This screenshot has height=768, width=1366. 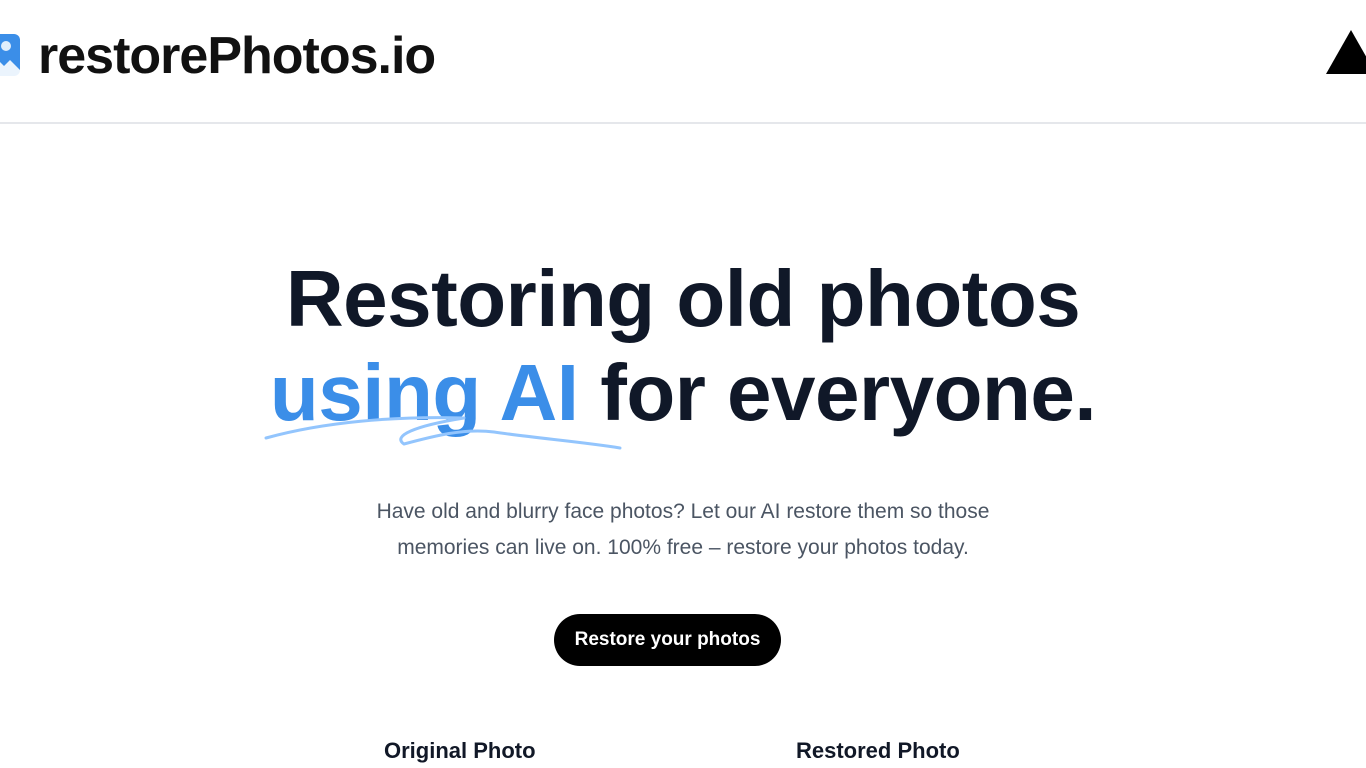 I want to click on vercel-triangle-icon, so click(x=1346, y=52).